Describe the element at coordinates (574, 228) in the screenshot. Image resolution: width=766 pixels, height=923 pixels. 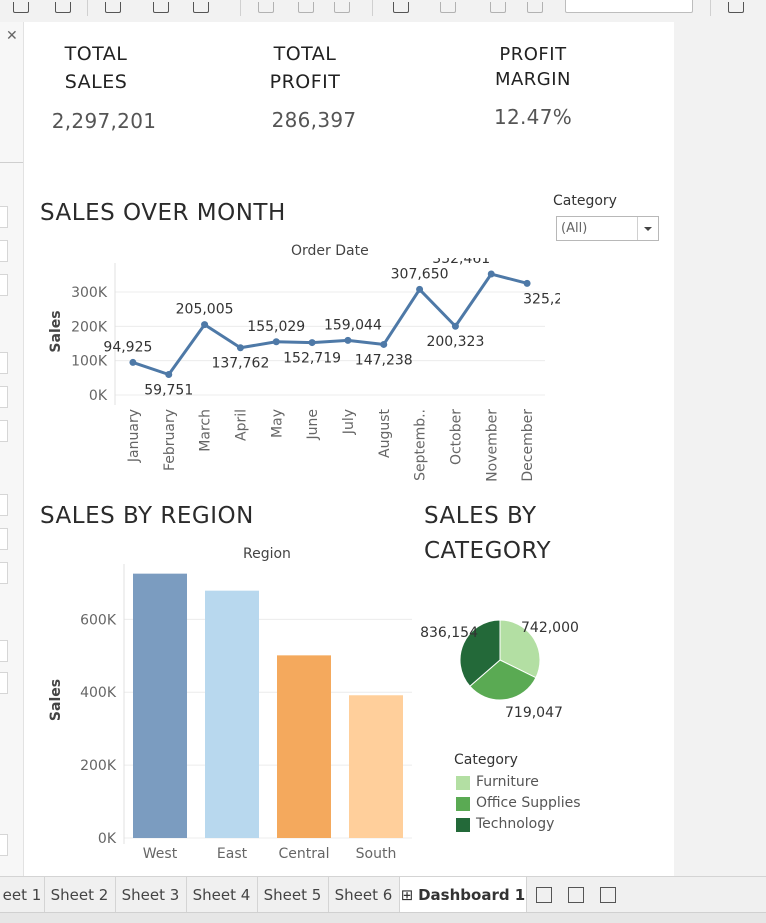
I see `category-filter-value: (All)` at that location.